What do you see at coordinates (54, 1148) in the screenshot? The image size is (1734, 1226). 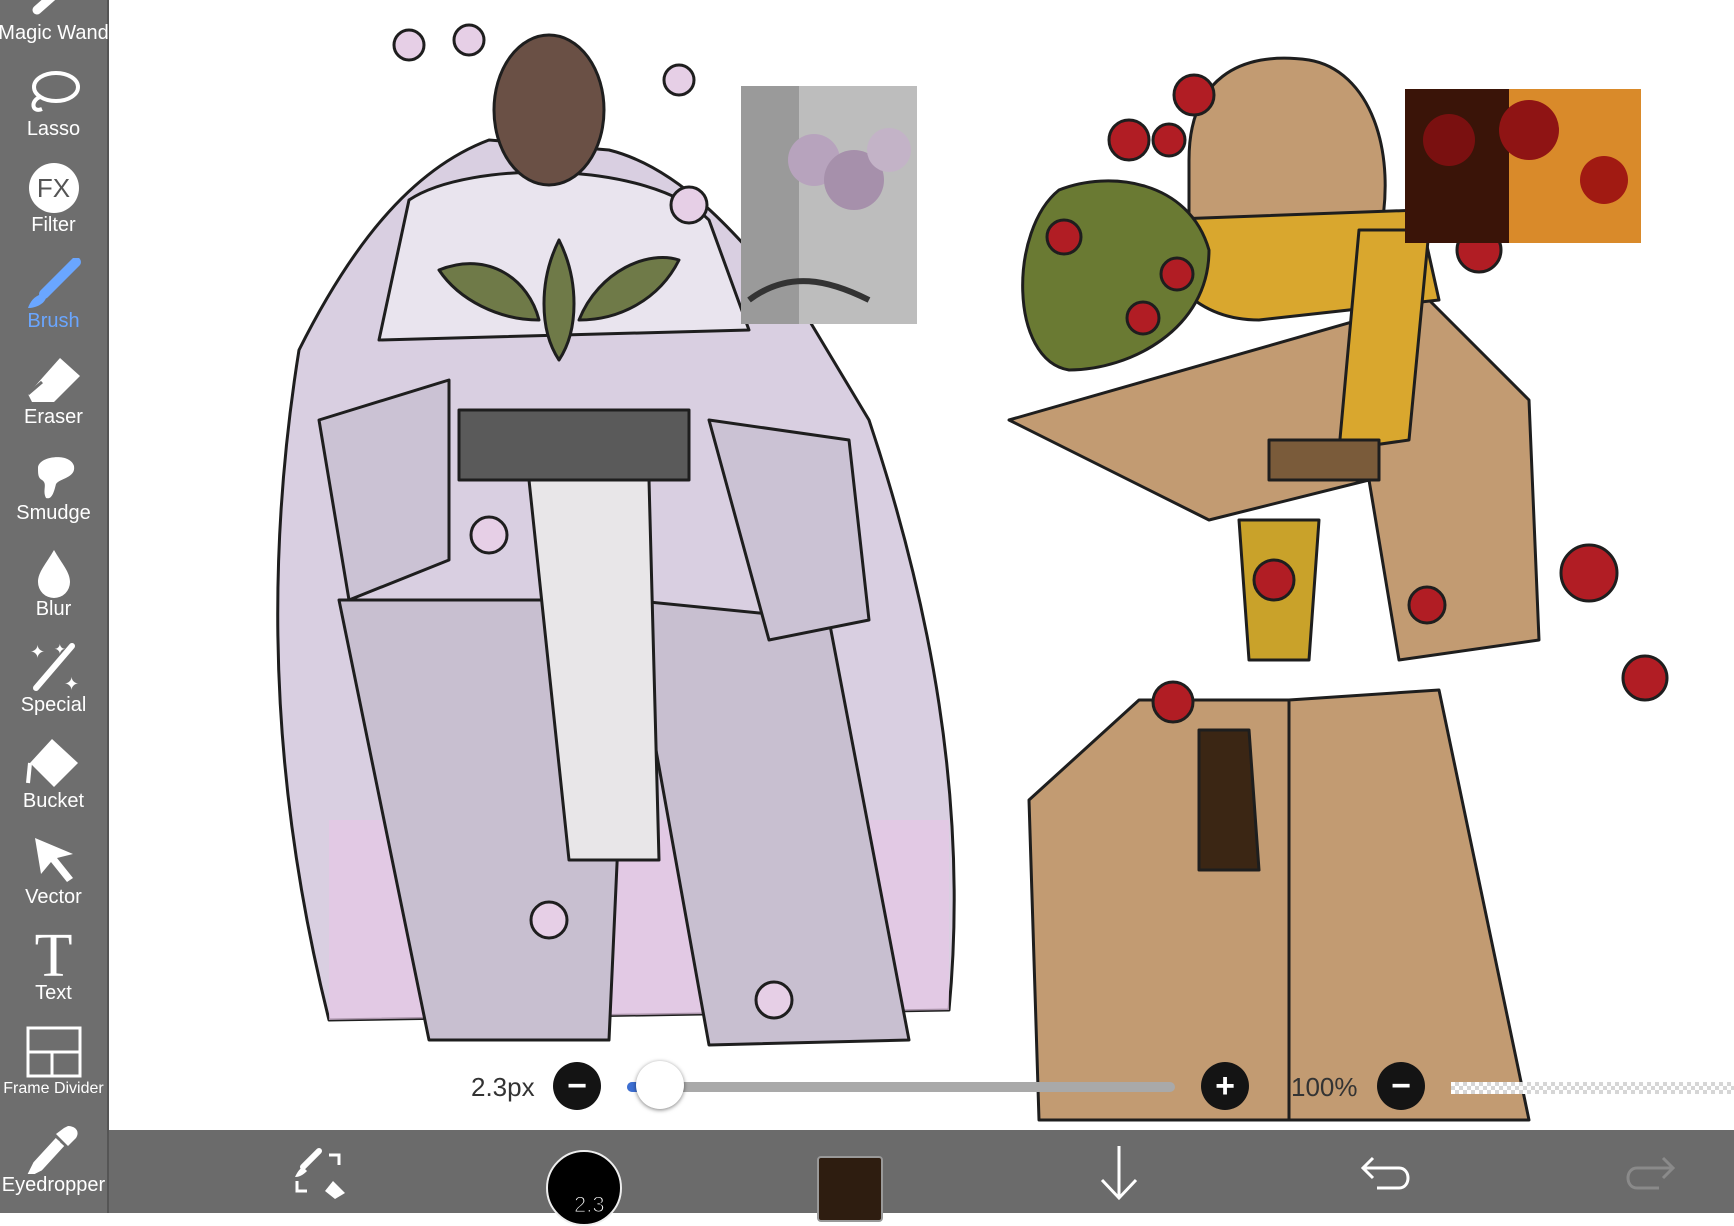 I see `eyedropper-icon` at bounding box center [54, 1148].